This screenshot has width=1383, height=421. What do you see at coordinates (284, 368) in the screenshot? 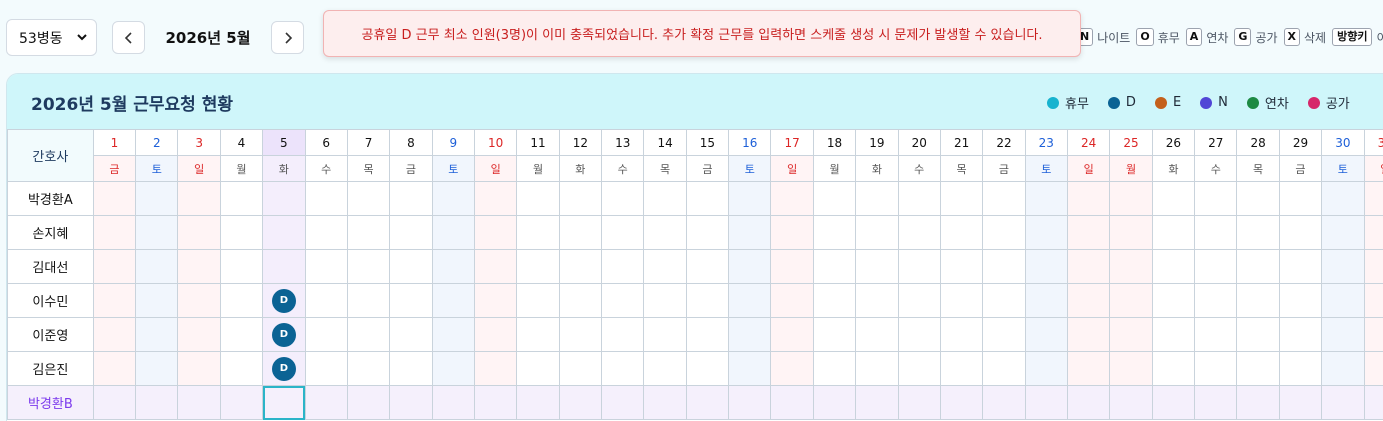
I see `schedule-cell: D` at bounding box center [284, 368].